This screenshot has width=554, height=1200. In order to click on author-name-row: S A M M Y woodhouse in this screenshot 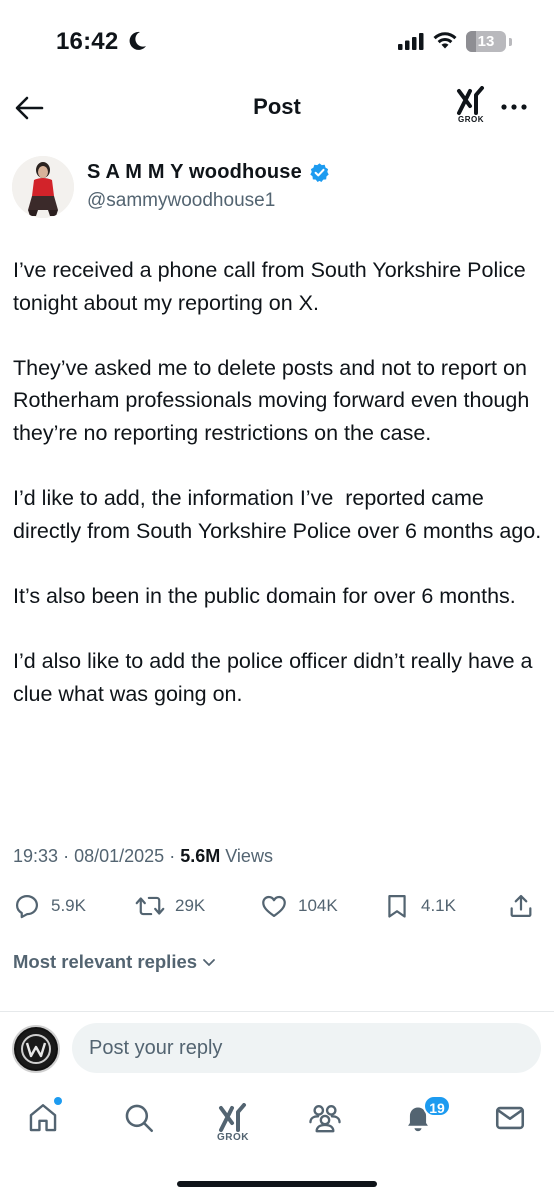, I will do `click(208, 172)`.